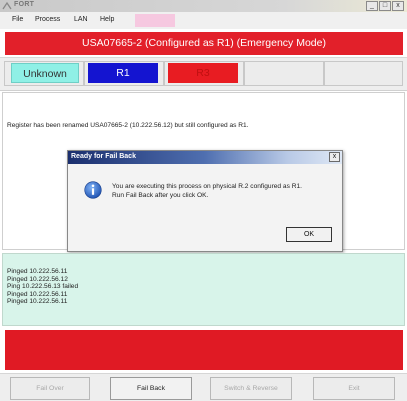 Image resolution: width=407 pixels, height=401 pixels. I want to click on exit-button: Exit, so click(354, 388).